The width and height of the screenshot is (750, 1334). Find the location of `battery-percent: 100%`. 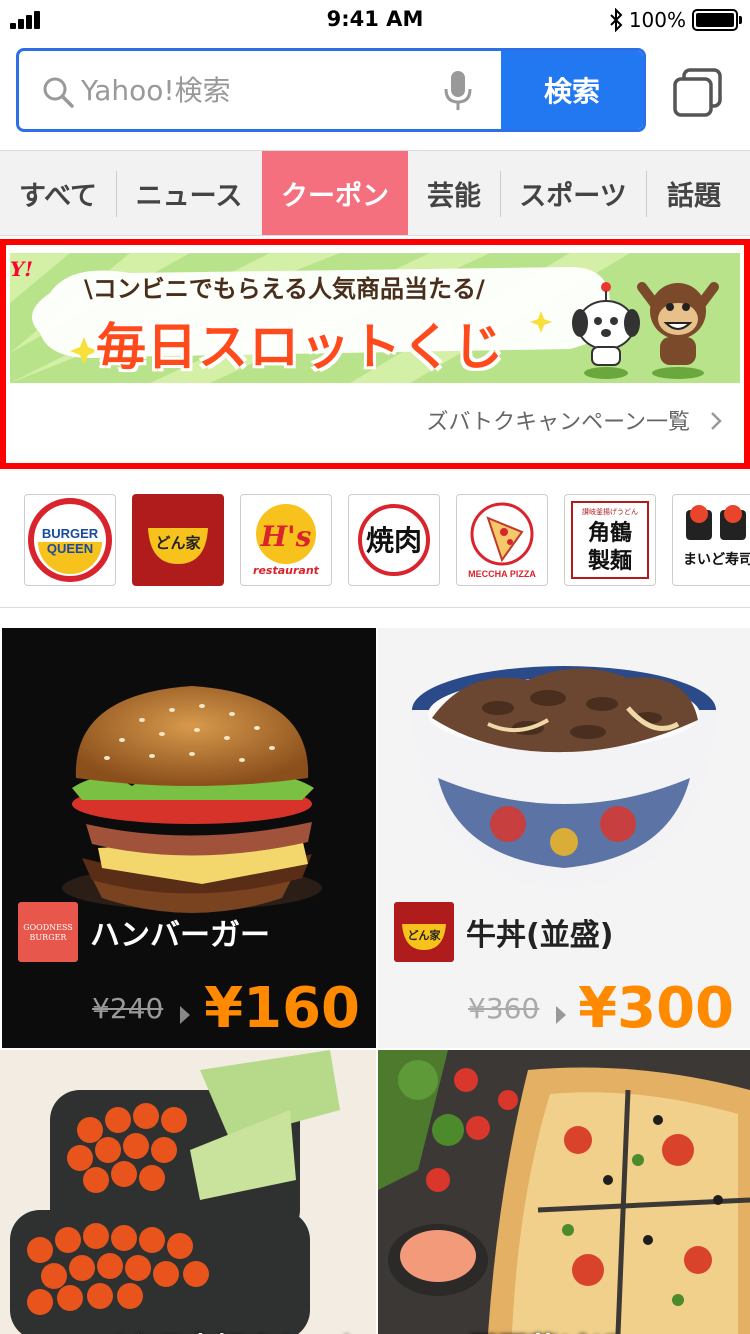

battery-percent: 100% is located at coordinates (657, 20).